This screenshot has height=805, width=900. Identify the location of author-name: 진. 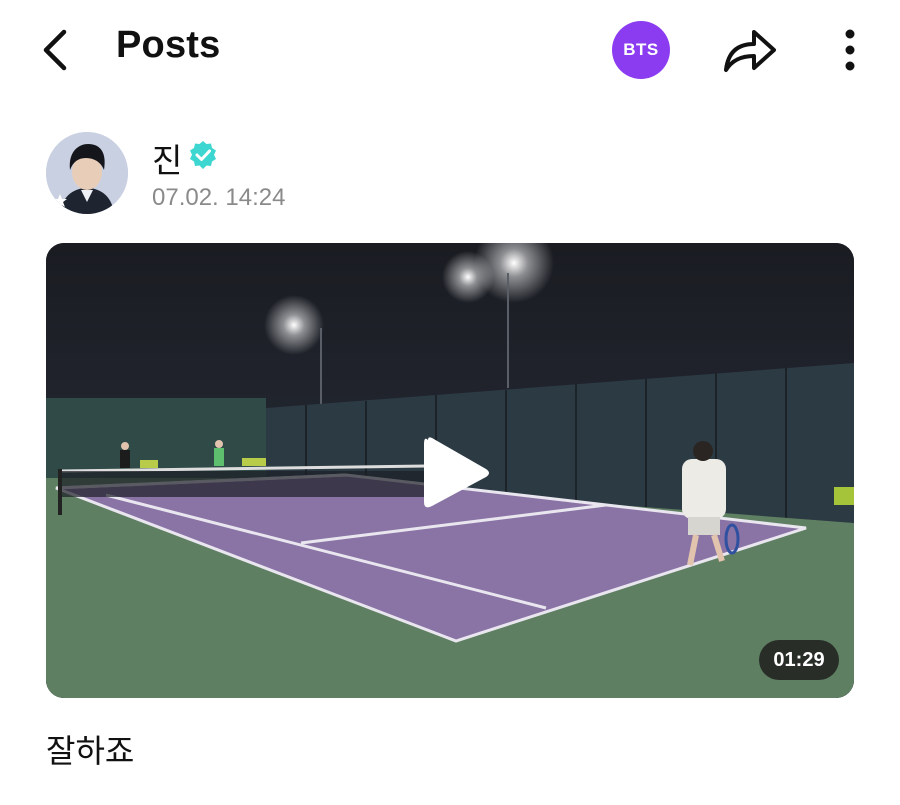
(167, 158).